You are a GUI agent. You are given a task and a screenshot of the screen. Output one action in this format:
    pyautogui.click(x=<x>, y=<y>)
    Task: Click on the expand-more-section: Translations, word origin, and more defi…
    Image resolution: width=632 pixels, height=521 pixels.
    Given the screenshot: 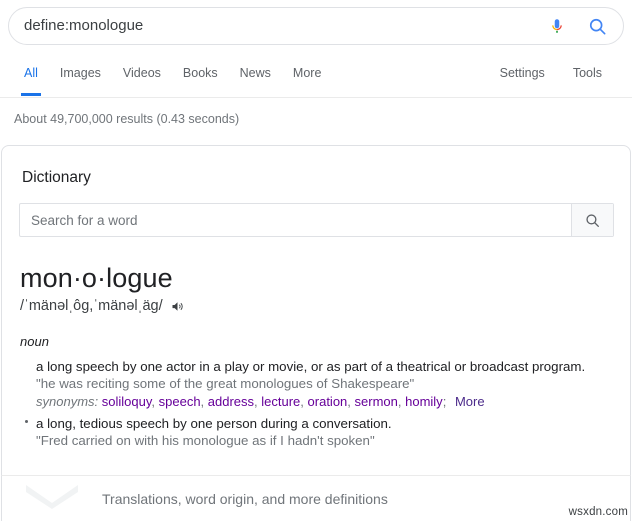 What is the action you would take?
    pyautogui.click(x=316, y=498)
    